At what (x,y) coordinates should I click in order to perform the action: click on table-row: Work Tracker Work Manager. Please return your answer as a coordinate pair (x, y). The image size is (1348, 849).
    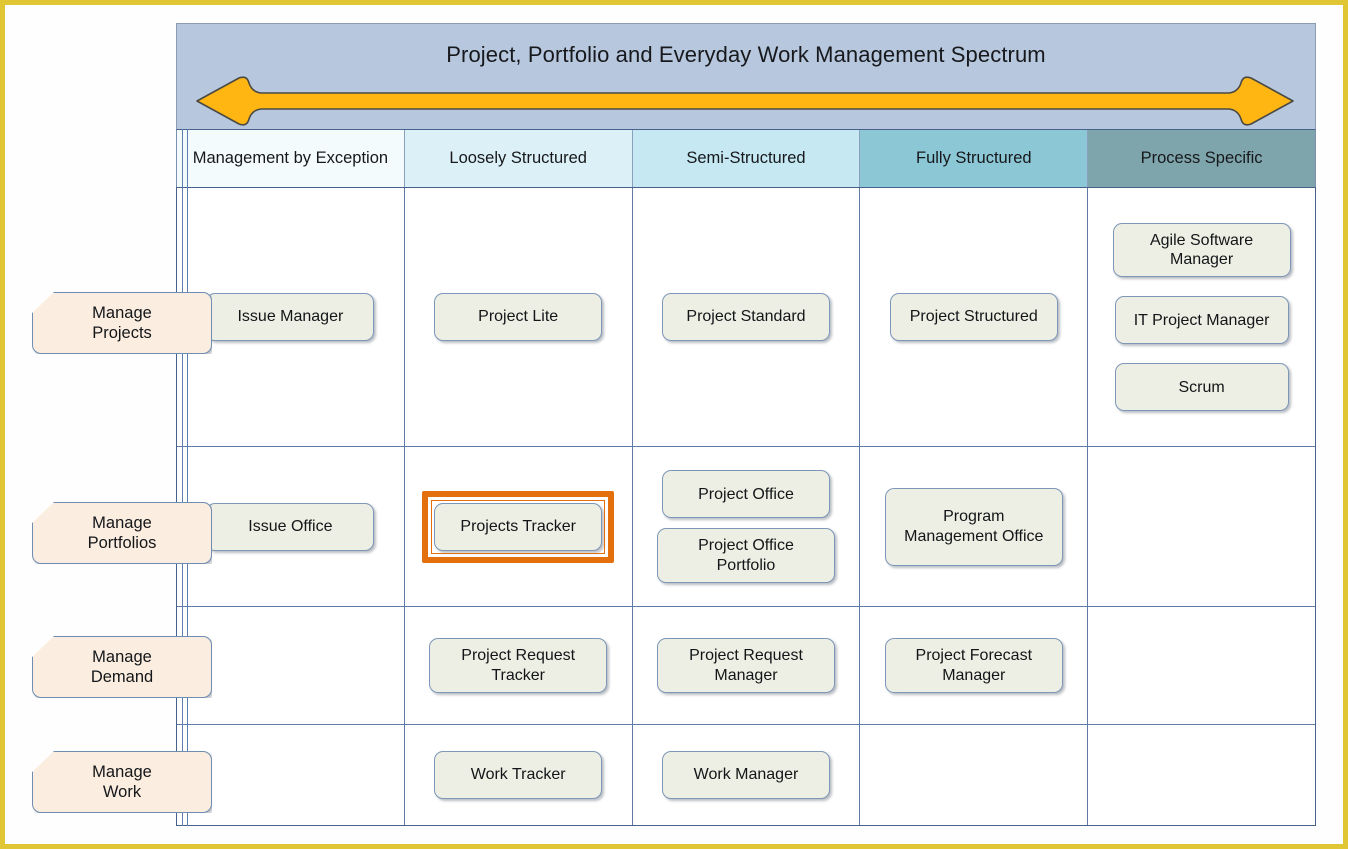
    Looking at the image, I should click on (746, 775).